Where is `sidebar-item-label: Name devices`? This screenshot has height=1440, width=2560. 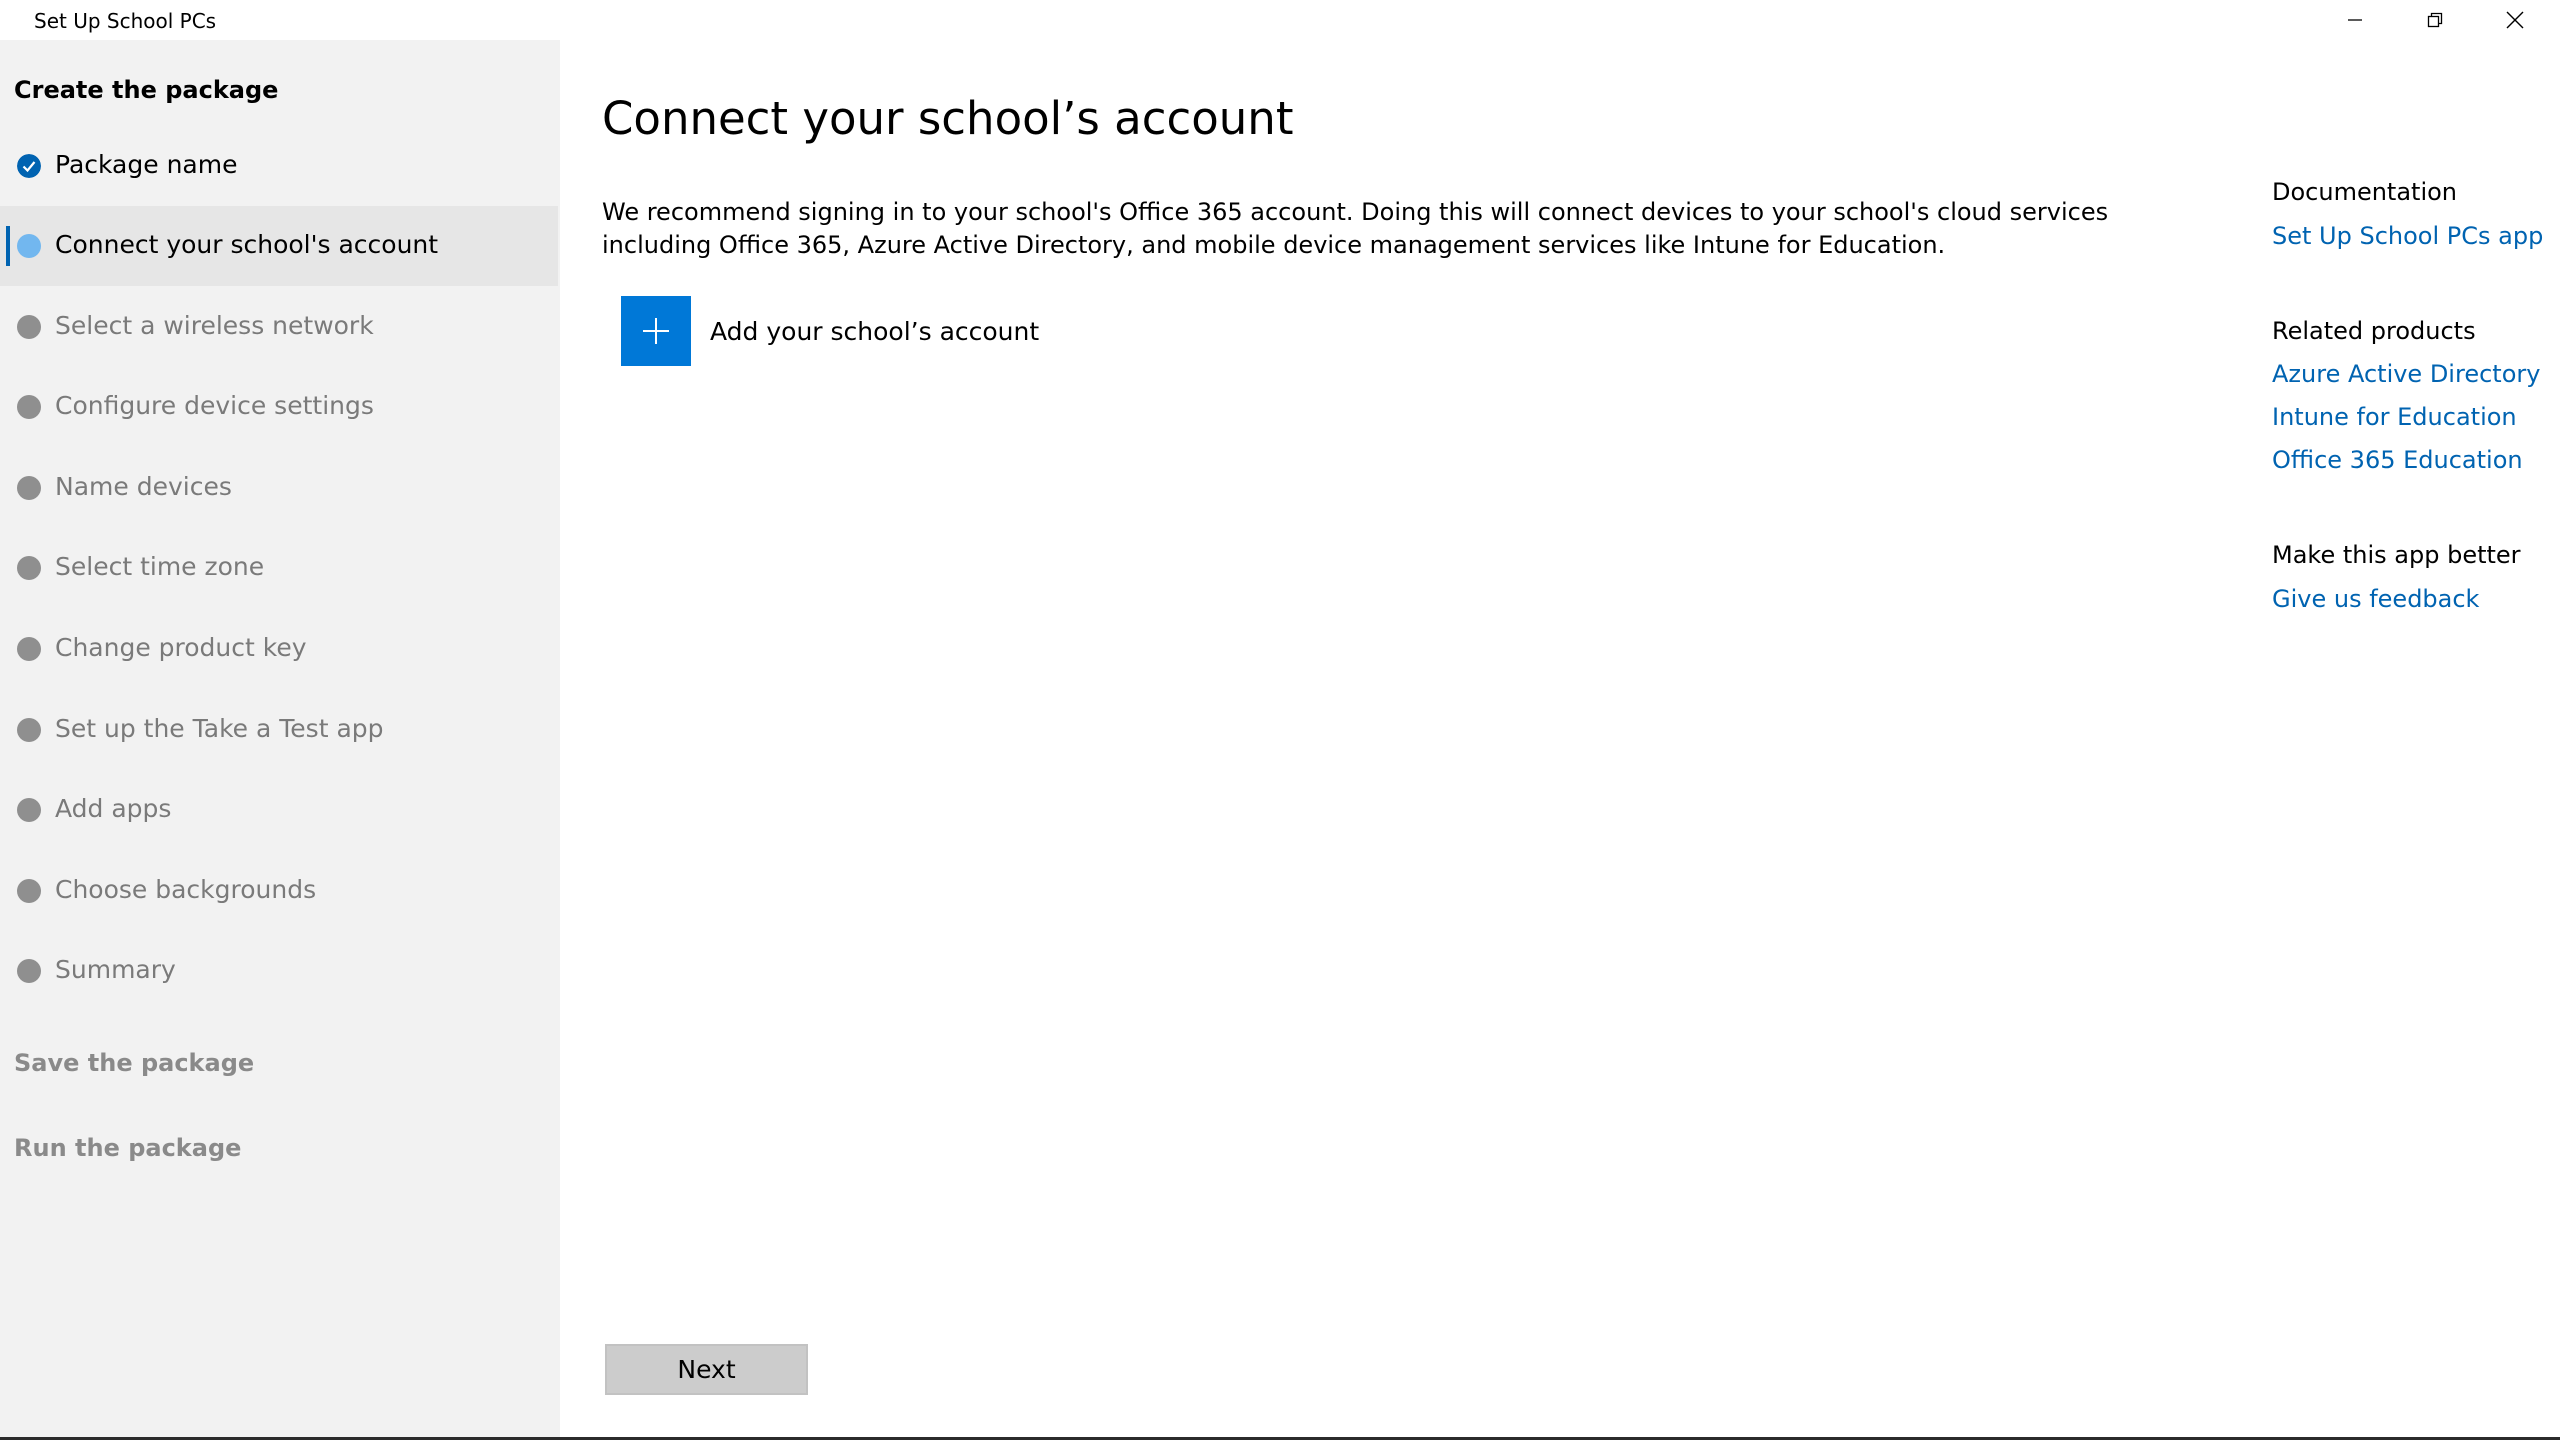 sidebar-item-label: Name devices is located at coordinates (143, 486).